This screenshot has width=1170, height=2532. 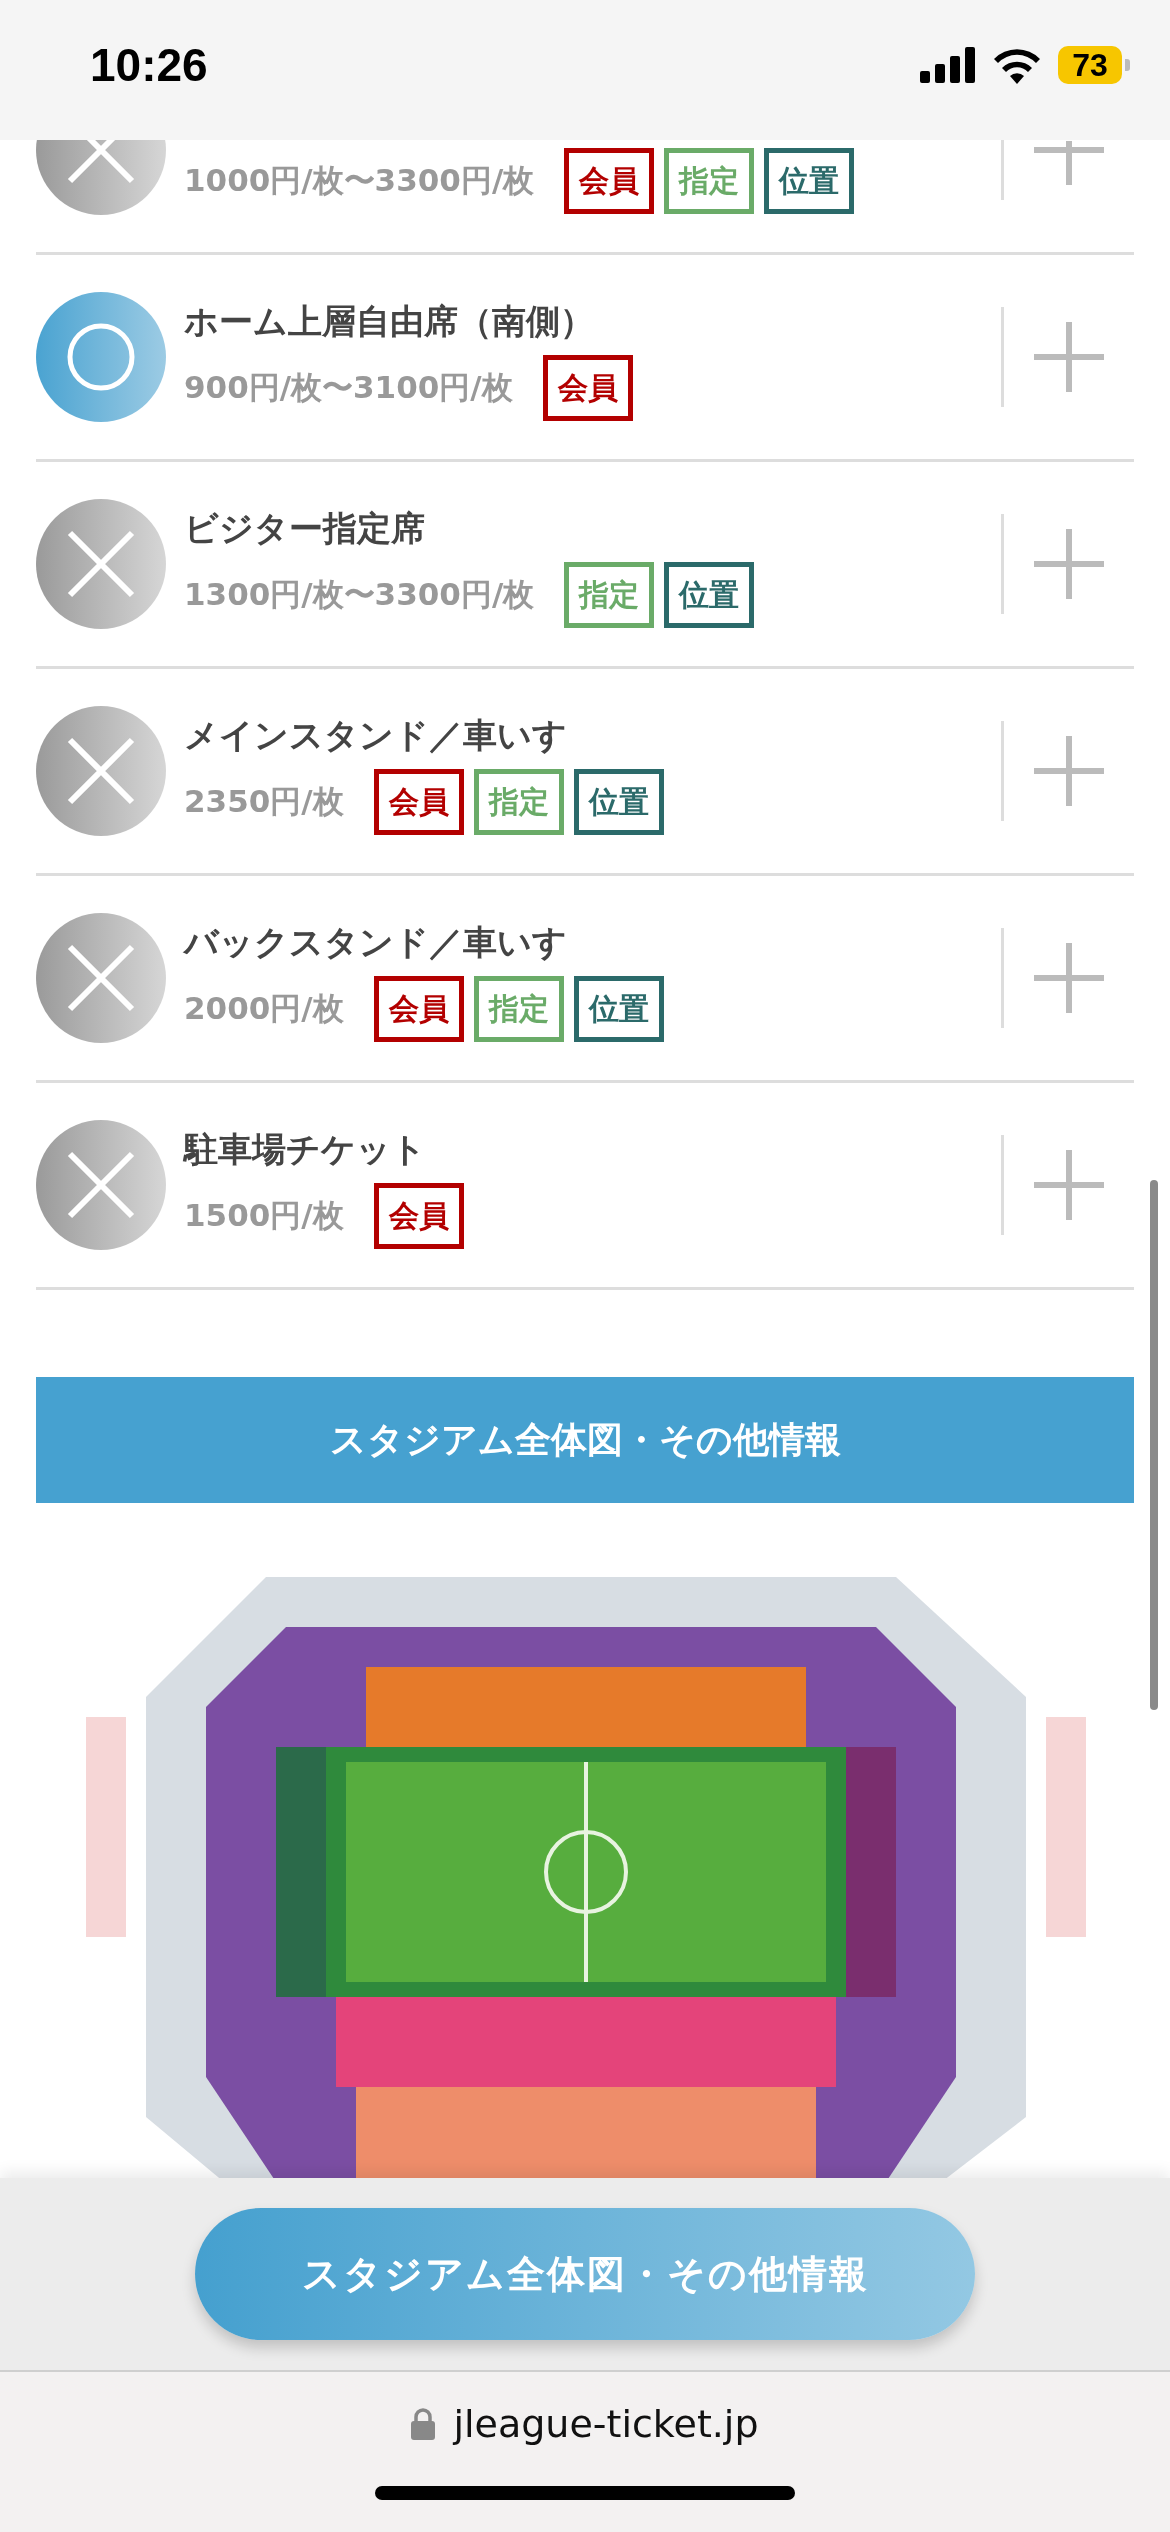 I want to click on ticket-price: 2000円/枚, so click(x=264, y=1008).